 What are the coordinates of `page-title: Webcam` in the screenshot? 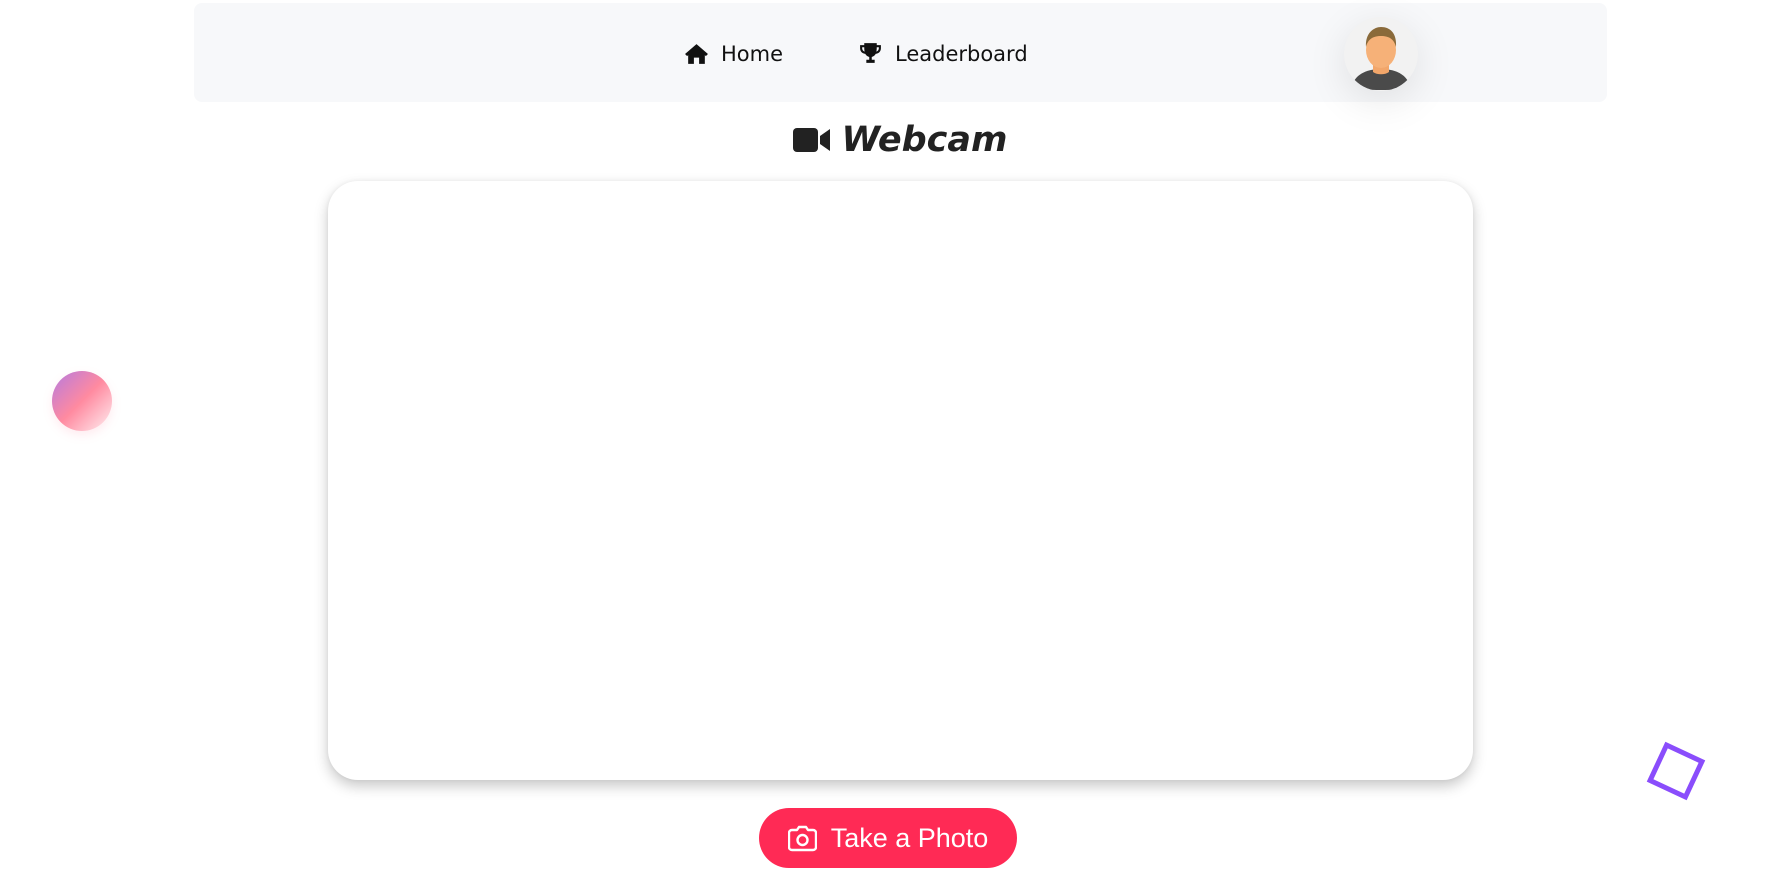 It's located at (883, 140).